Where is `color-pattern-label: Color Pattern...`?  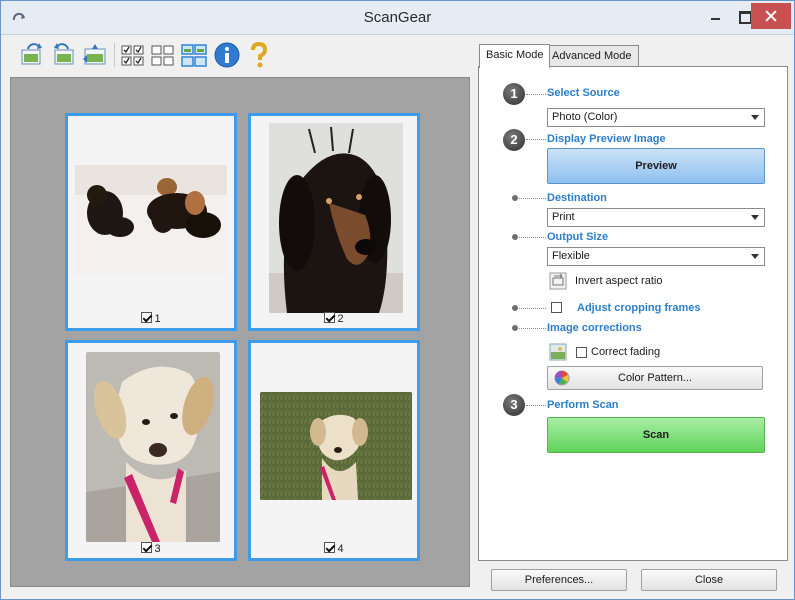
color-pattern-label: Color Pattern... is located at coordinates (655, 378).